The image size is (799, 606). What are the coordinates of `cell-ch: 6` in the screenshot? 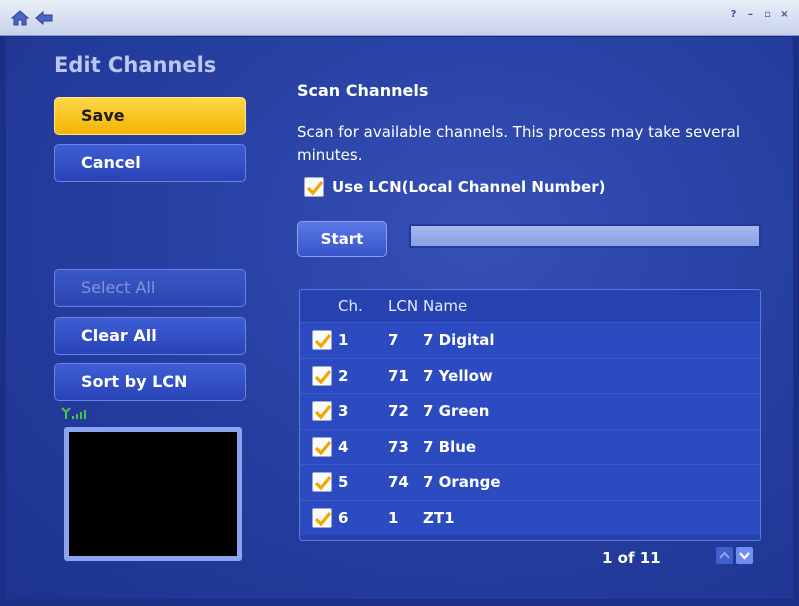 It's located at (343, 517).